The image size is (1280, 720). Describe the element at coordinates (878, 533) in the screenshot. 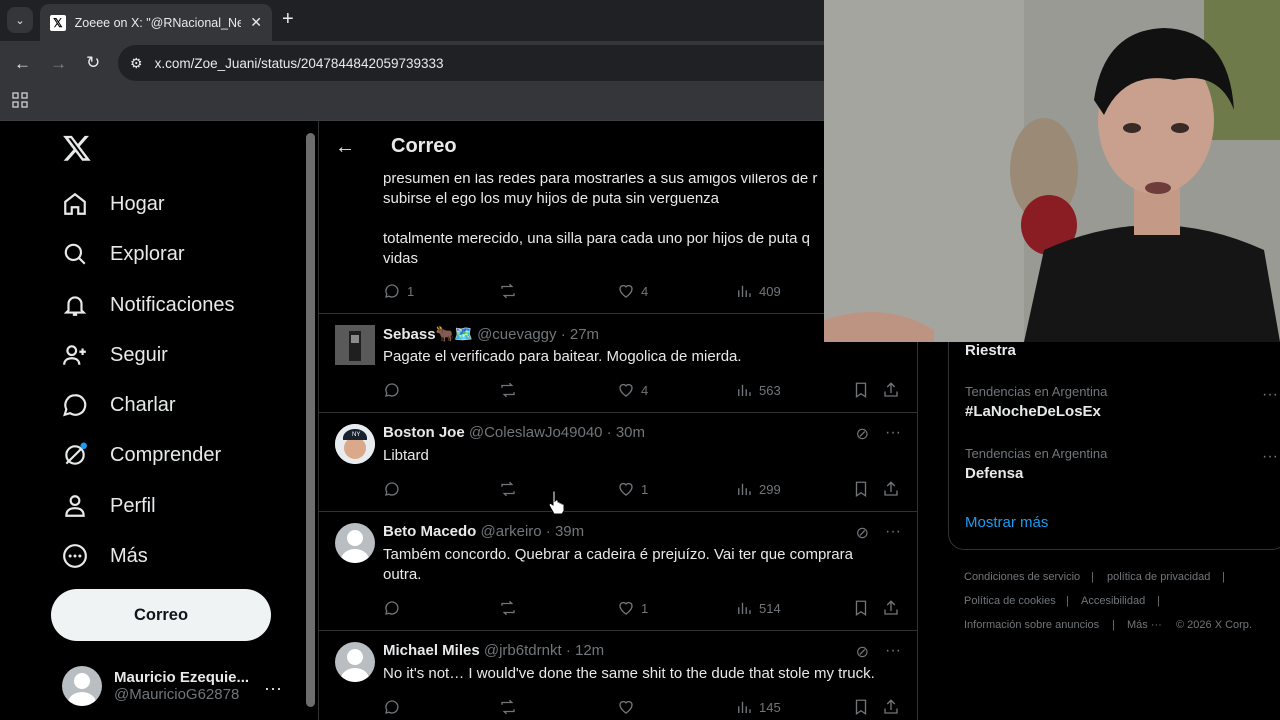

I see `reply-top-actions: ⊘ ···` at that location.